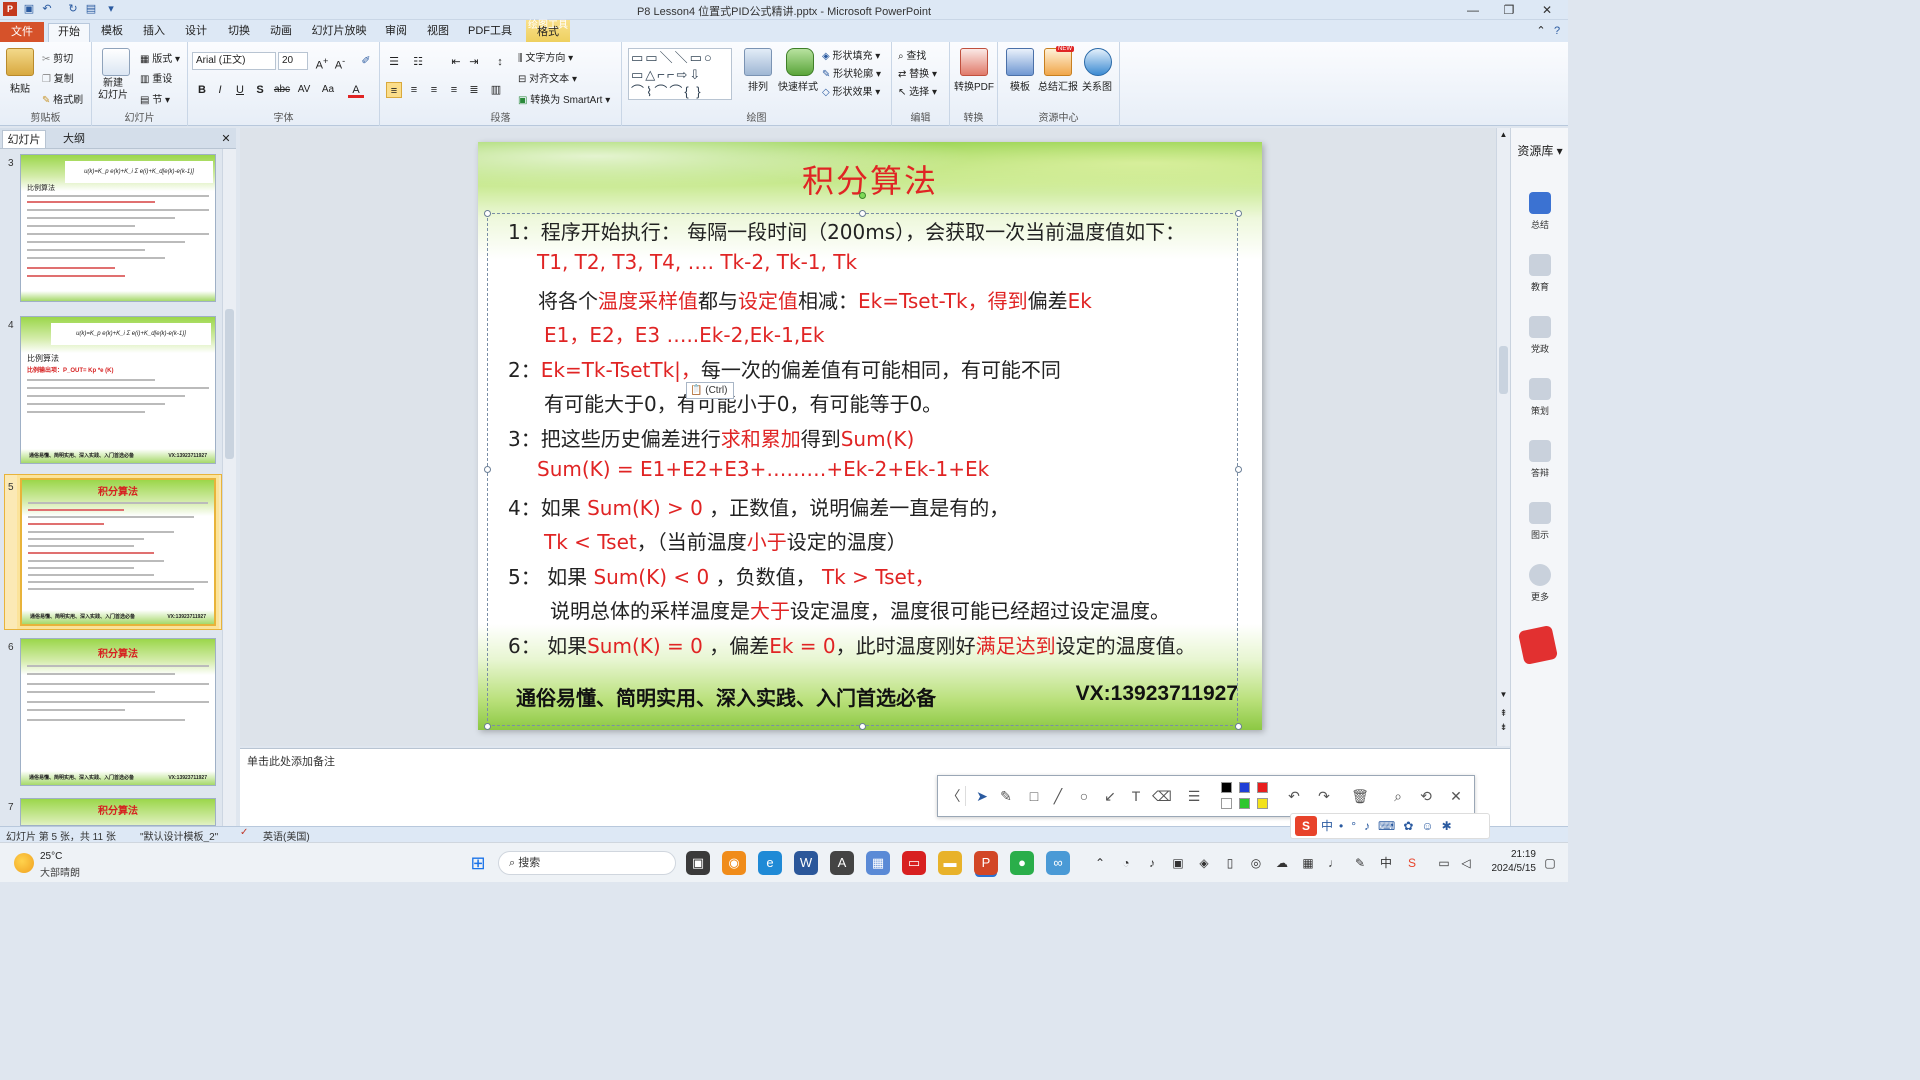 This screenshot has height=1080, width=1920. I want to click on replace-button: ⇄ 替换 ▾, so click(917, 72).